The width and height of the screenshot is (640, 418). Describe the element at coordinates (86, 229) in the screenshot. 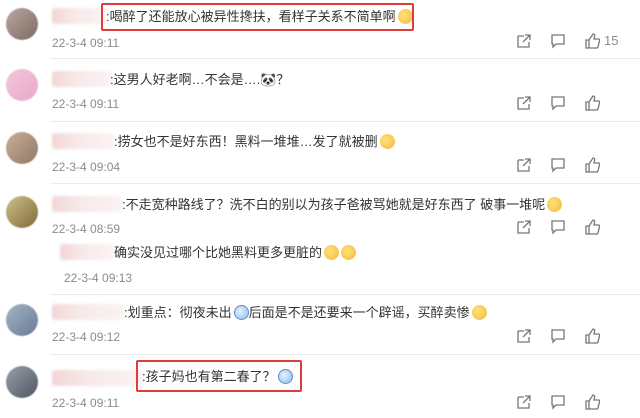

I see `timestamp: 22-3-4 08:59` at that location.